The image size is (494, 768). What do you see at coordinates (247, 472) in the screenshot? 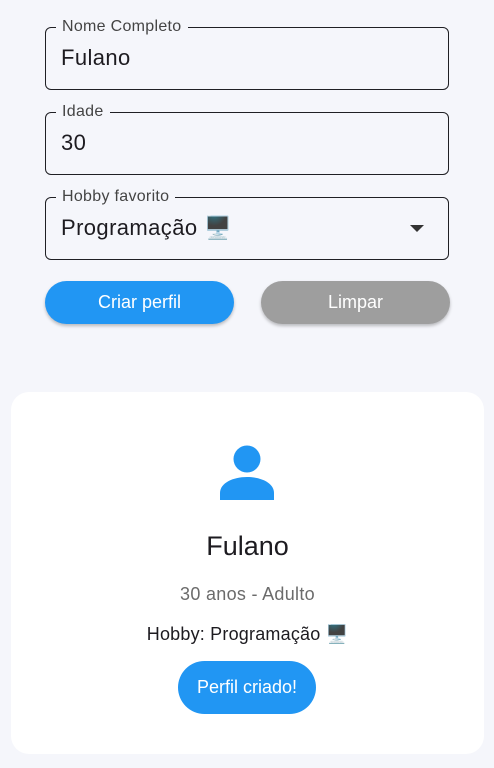
I see `person-icon` at bounding box center [247, 472].